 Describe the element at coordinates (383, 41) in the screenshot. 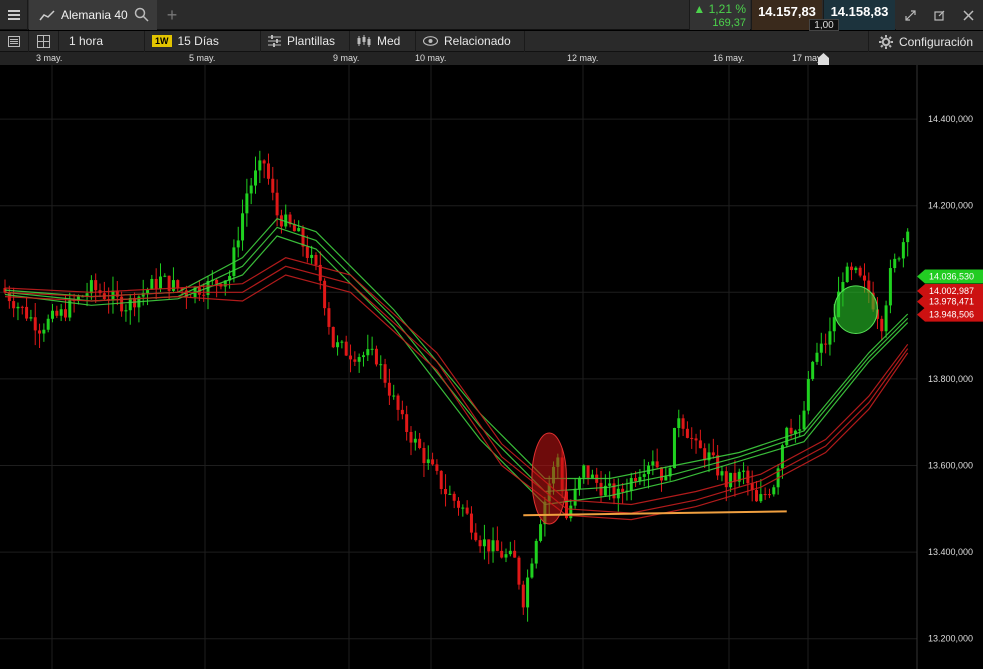

I see `price-type-selector: Med` at that location.